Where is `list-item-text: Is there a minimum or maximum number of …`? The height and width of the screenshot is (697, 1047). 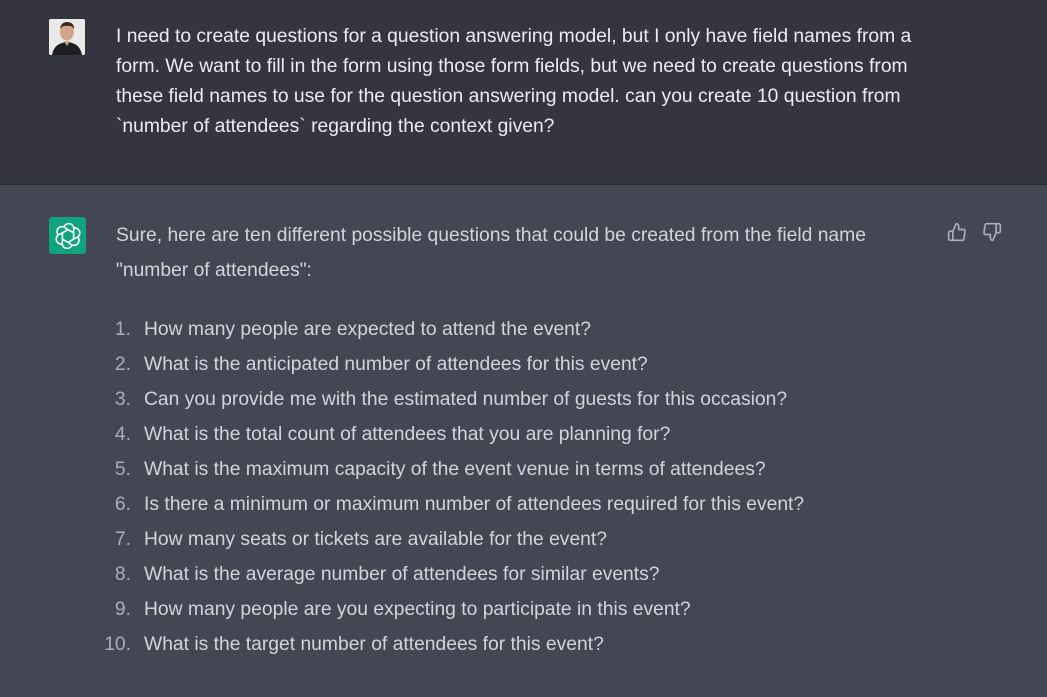
list-item-text: Is there a minimum or maximum number of … is located at coordinates (474, 504).